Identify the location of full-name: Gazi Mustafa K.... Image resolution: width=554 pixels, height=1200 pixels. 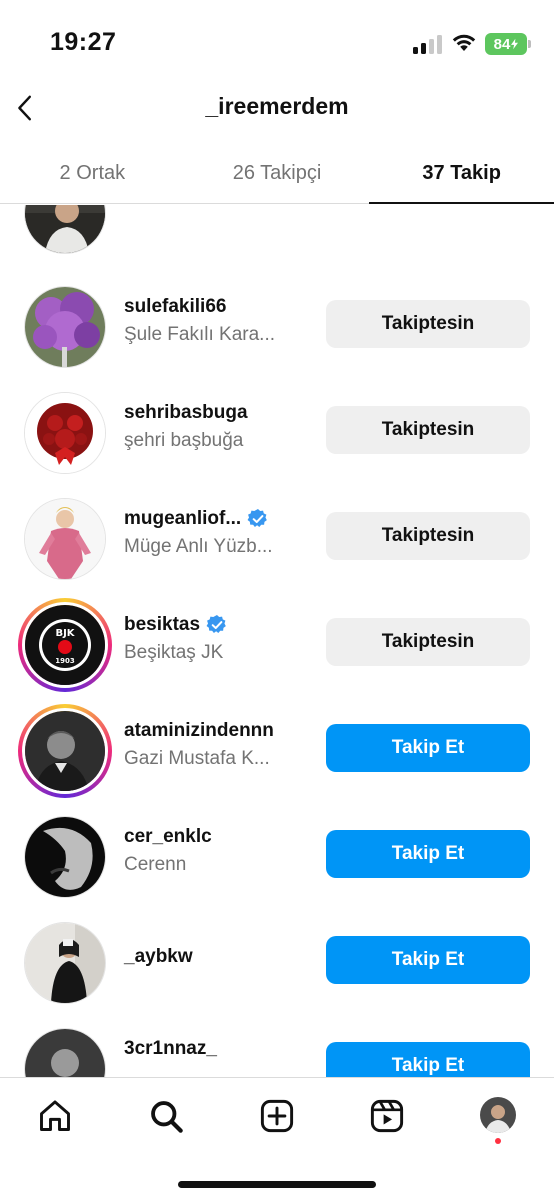
(197, 758).